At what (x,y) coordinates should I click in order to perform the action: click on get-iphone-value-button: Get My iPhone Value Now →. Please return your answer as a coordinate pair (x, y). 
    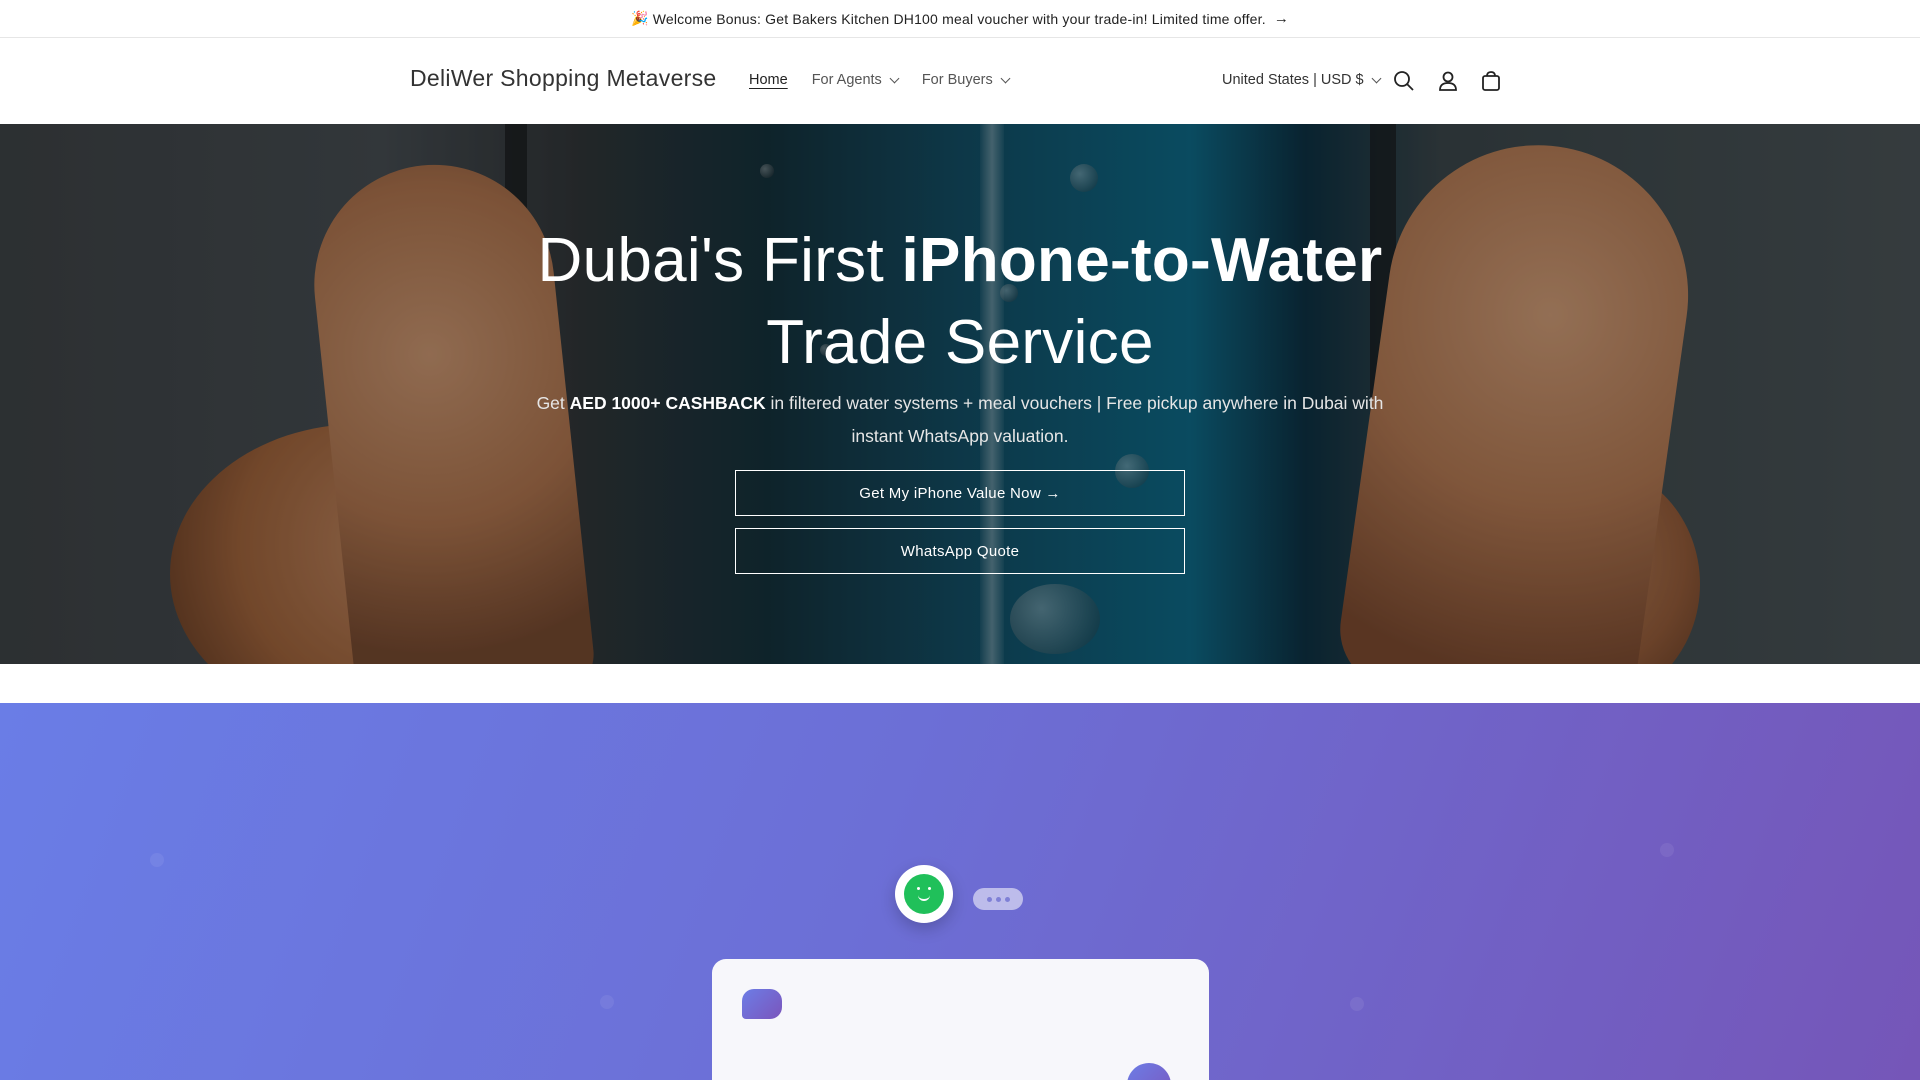
    Looking at the image, I should click on (960, 493).